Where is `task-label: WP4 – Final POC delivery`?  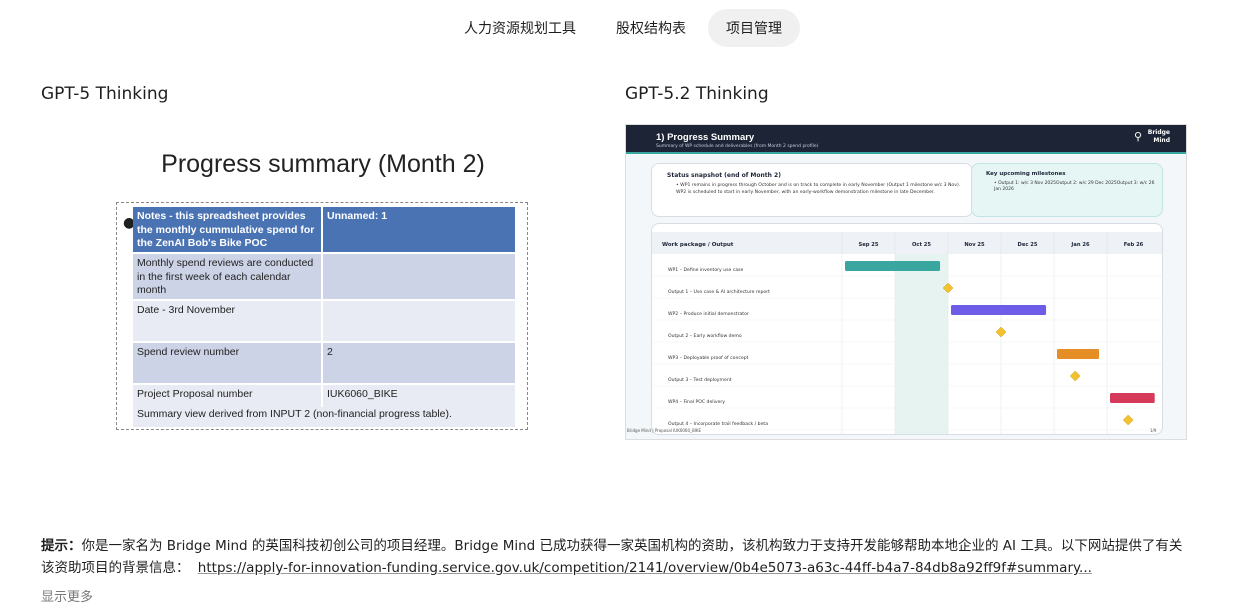
task-label: WP4 – Final POC delivery is located at coordinates (696, 402).